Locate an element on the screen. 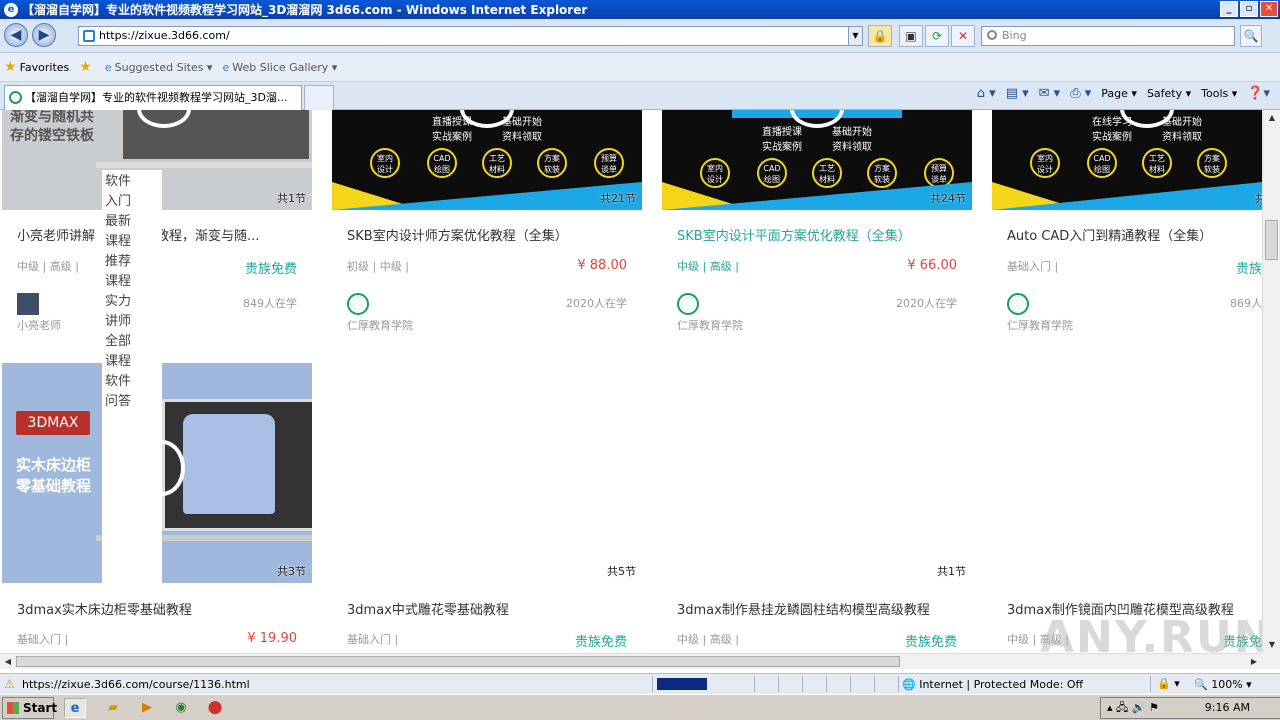  menu-item: 推荐 is located at coordinates (132, 262).